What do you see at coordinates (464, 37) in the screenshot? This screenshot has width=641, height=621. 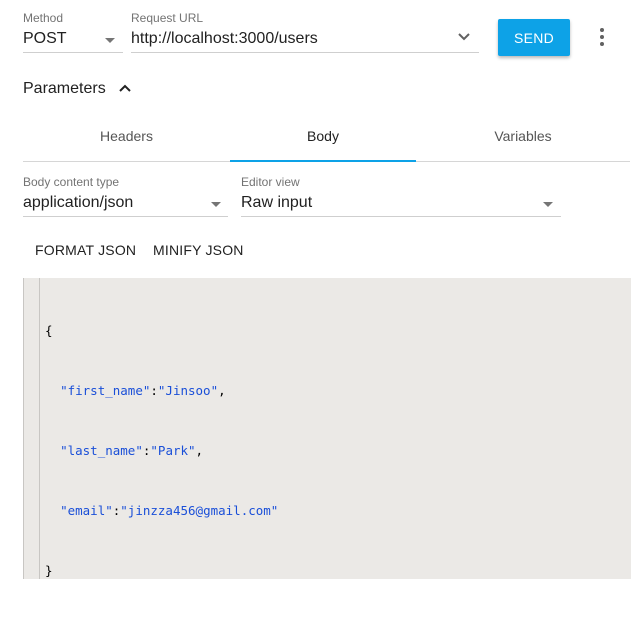 I see `chevron-down-icon` at bounding box center [464, 37].